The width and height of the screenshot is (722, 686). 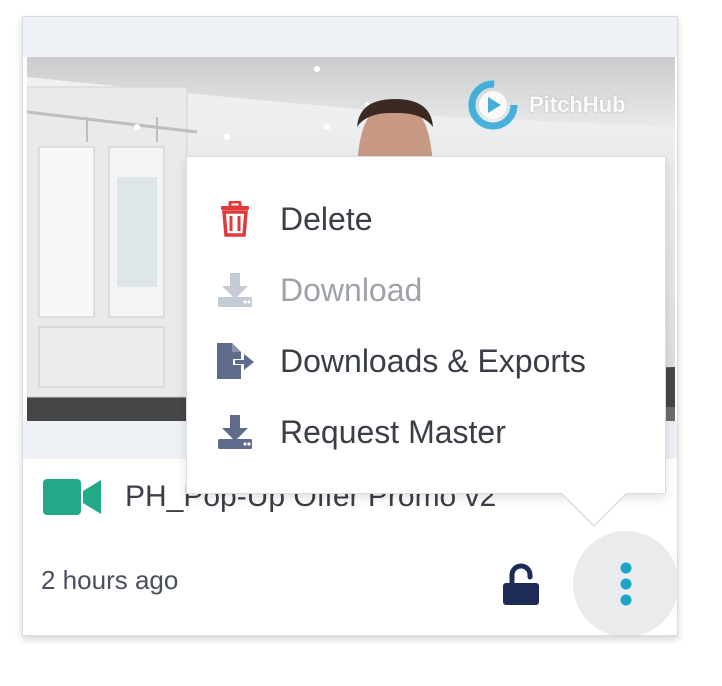 I want to click on pitchhub-logo-icon, so click(x=493, y=105).